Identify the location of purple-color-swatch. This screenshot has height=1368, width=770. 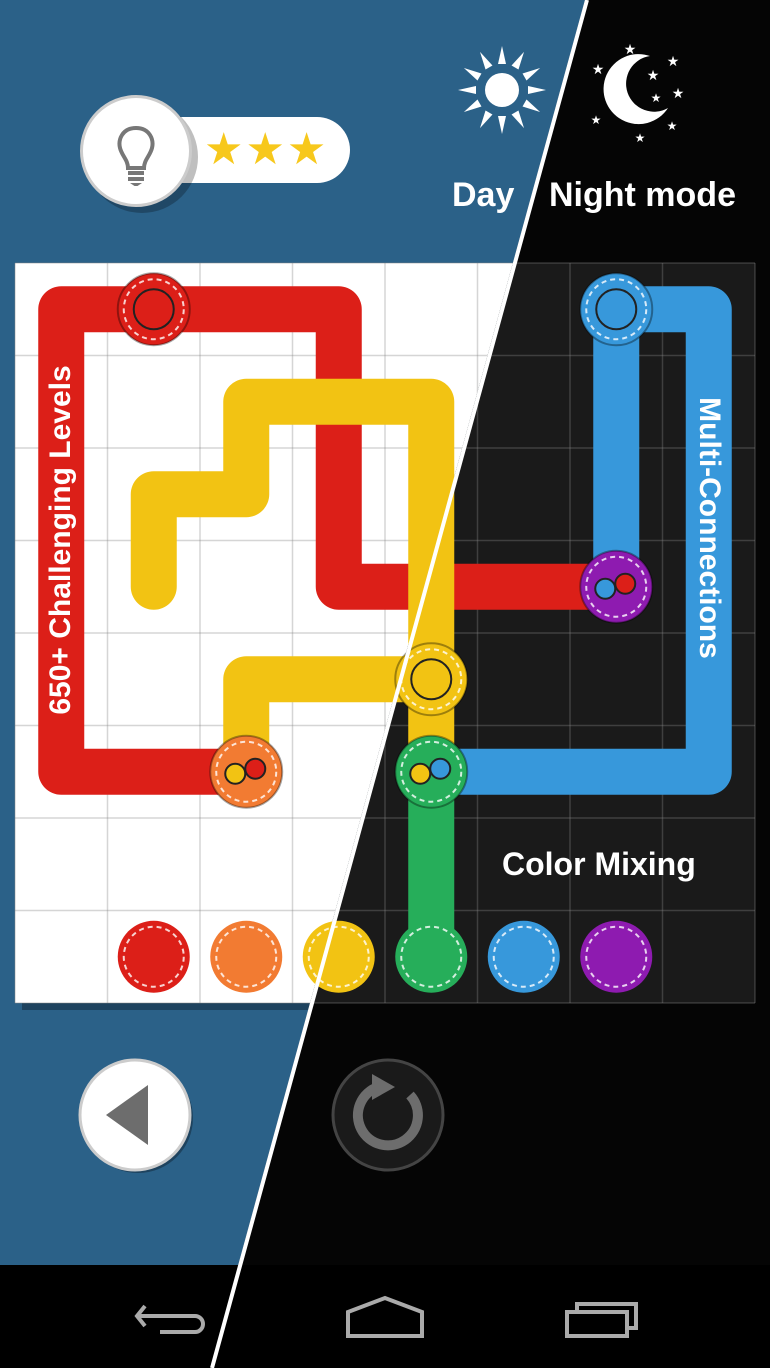
(616, 956).